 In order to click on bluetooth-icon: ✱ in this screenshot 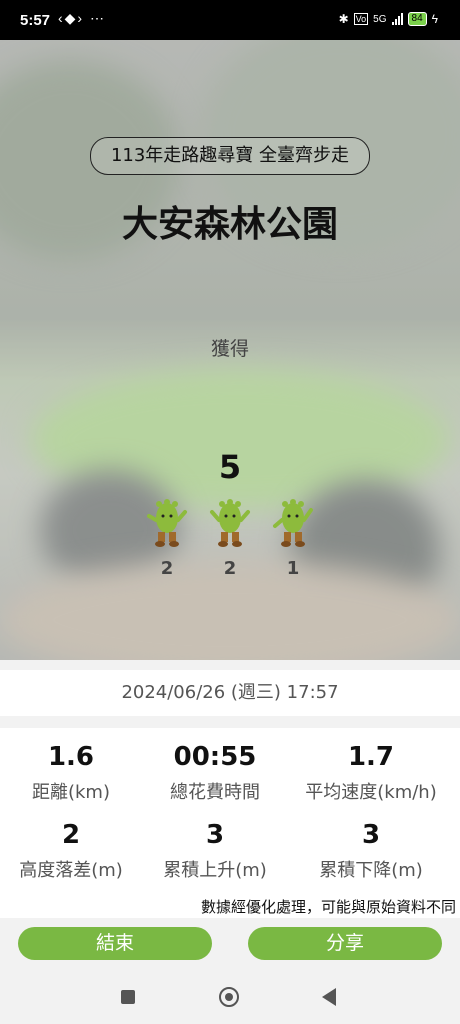, I will do `click(343, 19)`.